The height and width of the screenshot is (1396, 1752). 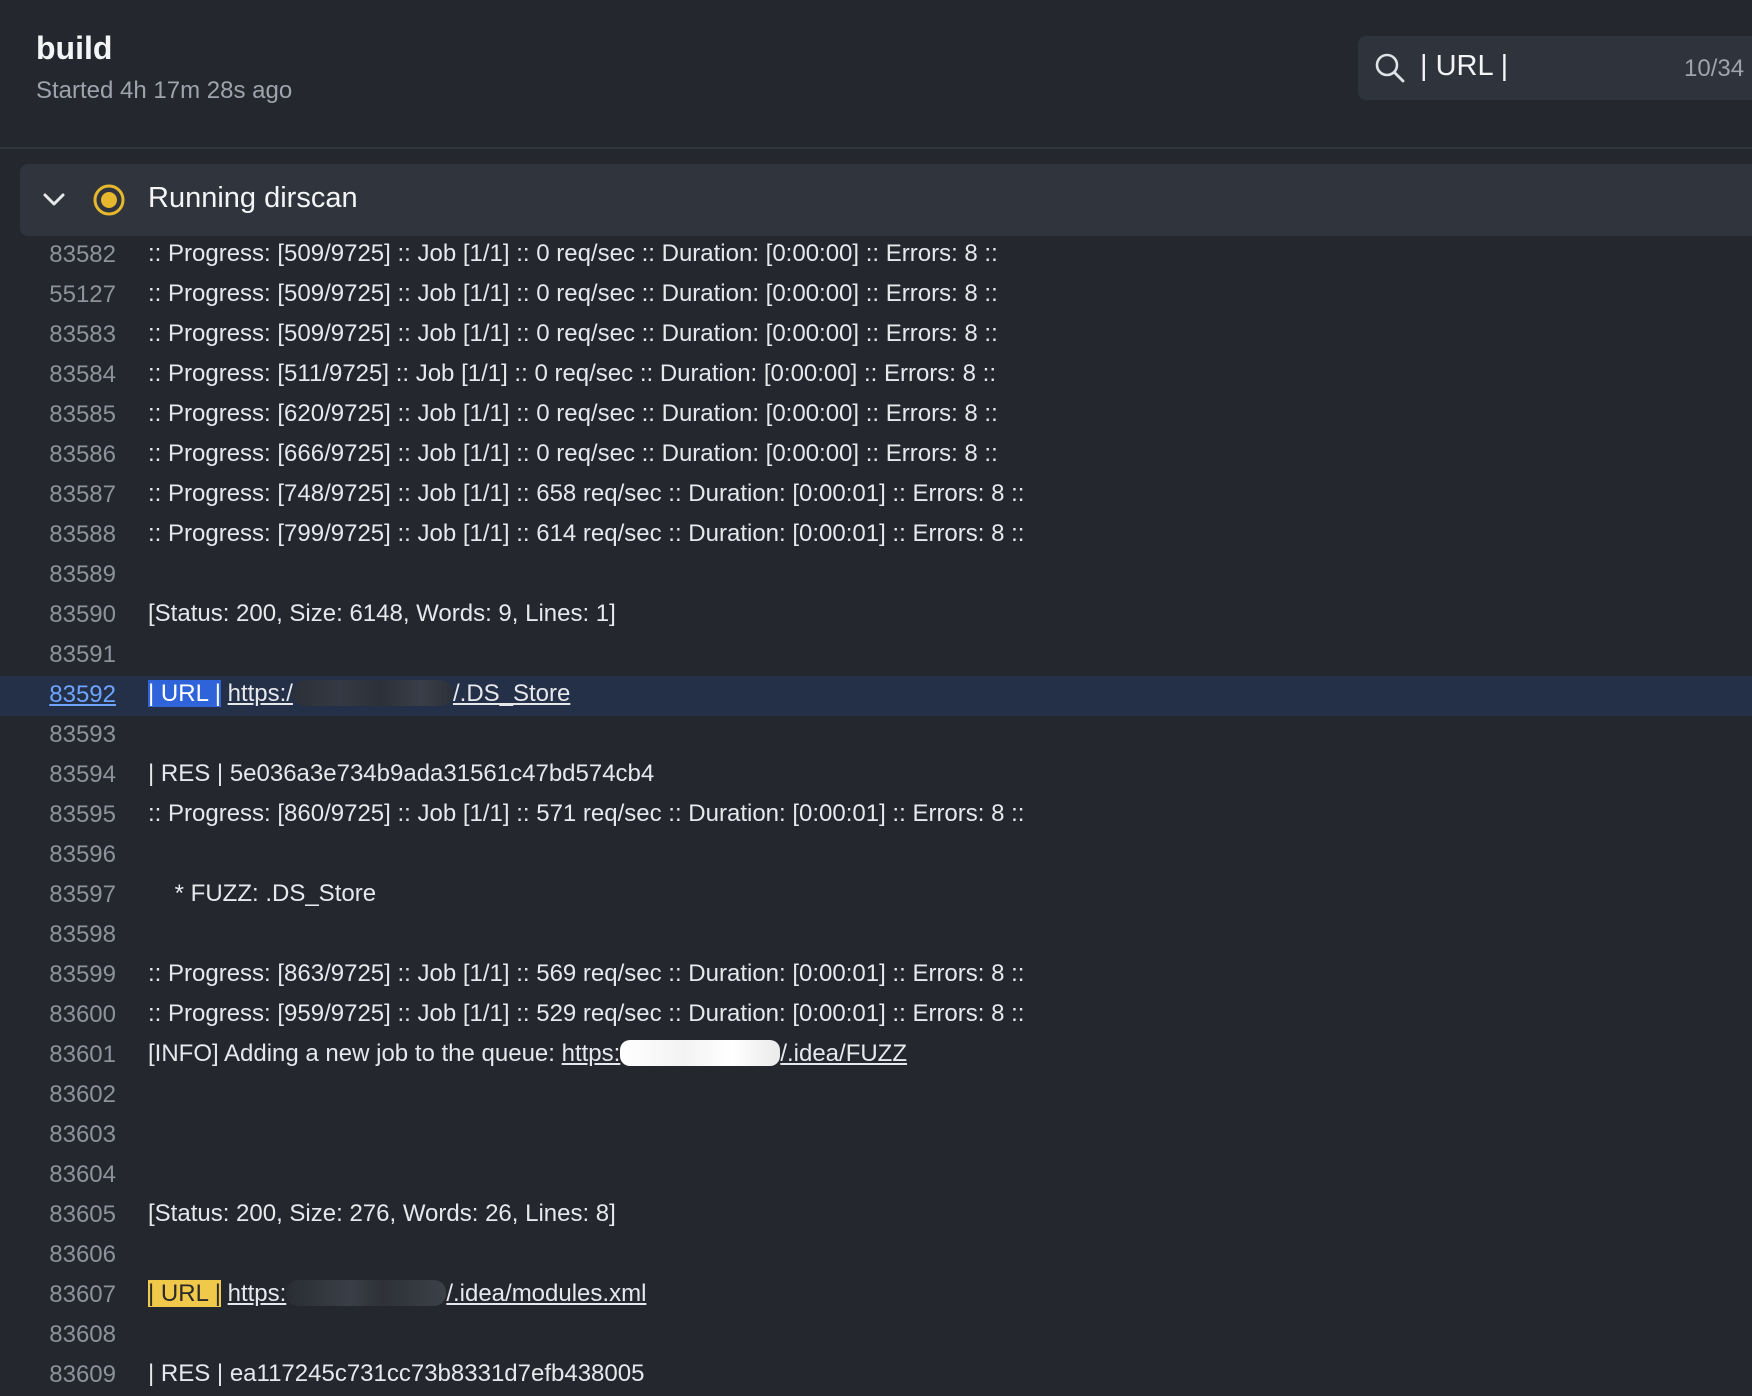 What do you see at coordinates (262, 893) in the screenshot?
I see `log-line-text: * FUZZ: .DS_Store` at bounding box center [262, 893].